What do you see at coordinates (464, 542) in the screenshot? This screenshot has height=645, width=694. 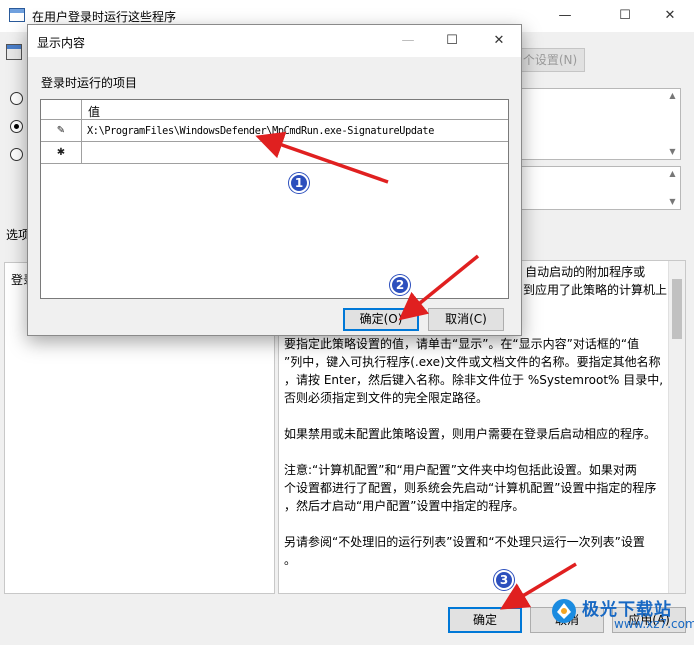 I see `help-text-line: 另请参阅“不处理旧的运行列表”设置和“不处理只运行一次列表”设置` at bounding box center [464, 542].